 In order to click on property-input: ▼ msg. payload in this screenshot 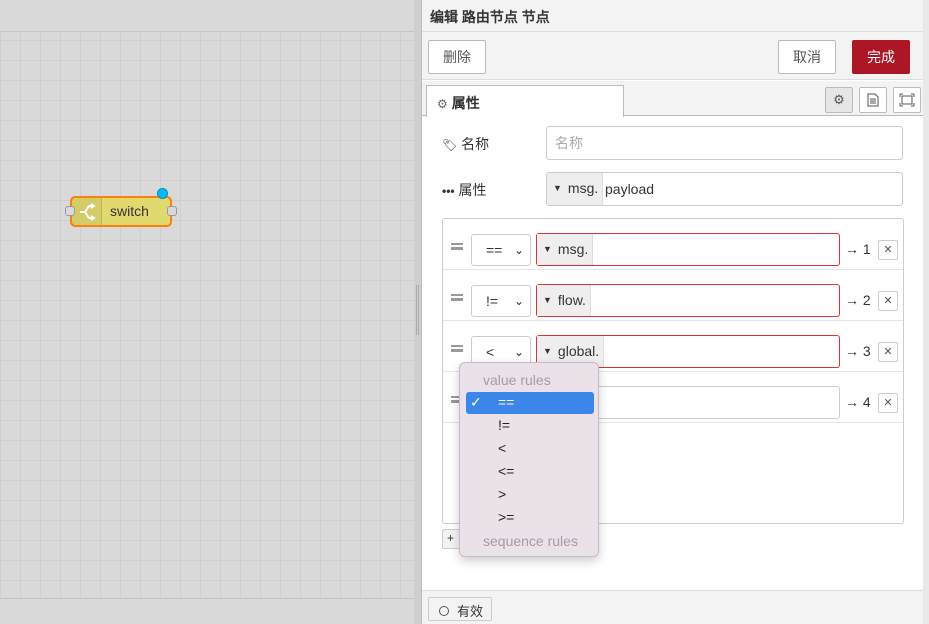, I will do `click(724, 189)`.